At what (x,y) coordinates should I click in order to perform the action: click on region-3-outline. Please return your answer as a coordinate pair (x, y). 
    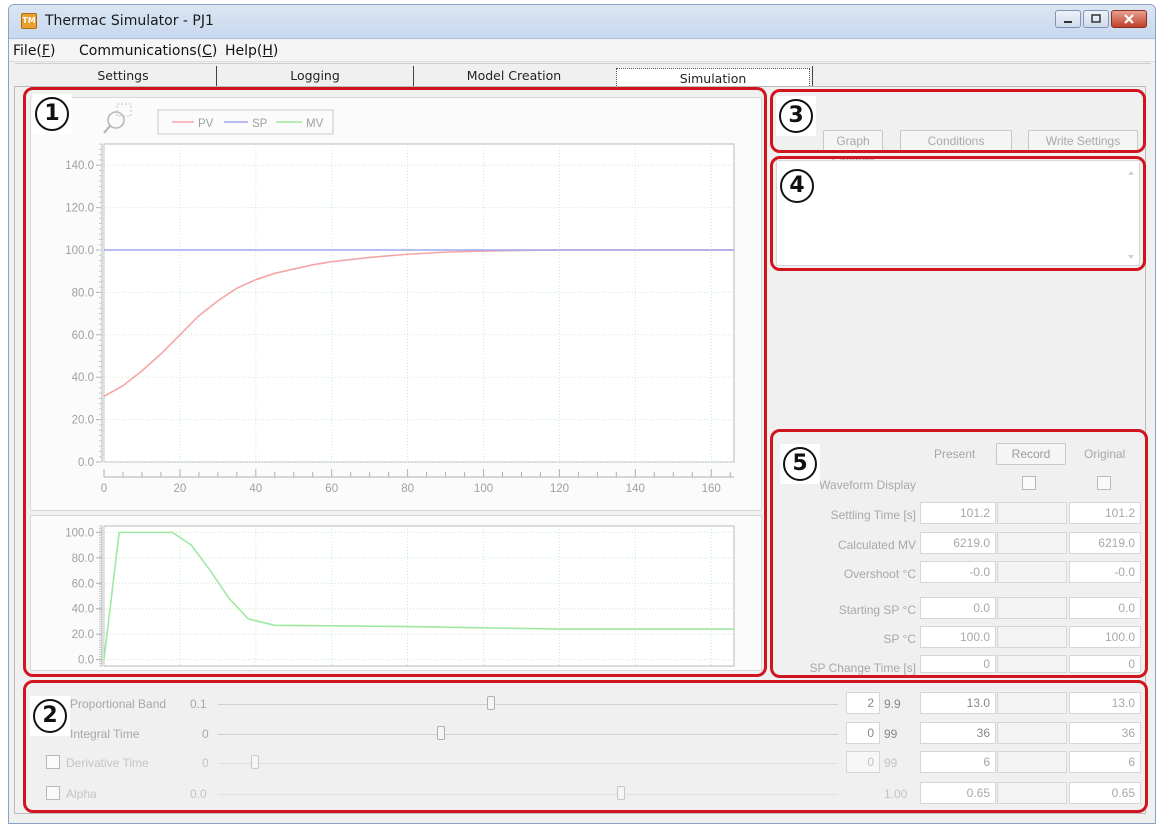
    Looking at the image, I should click on (958, 121).